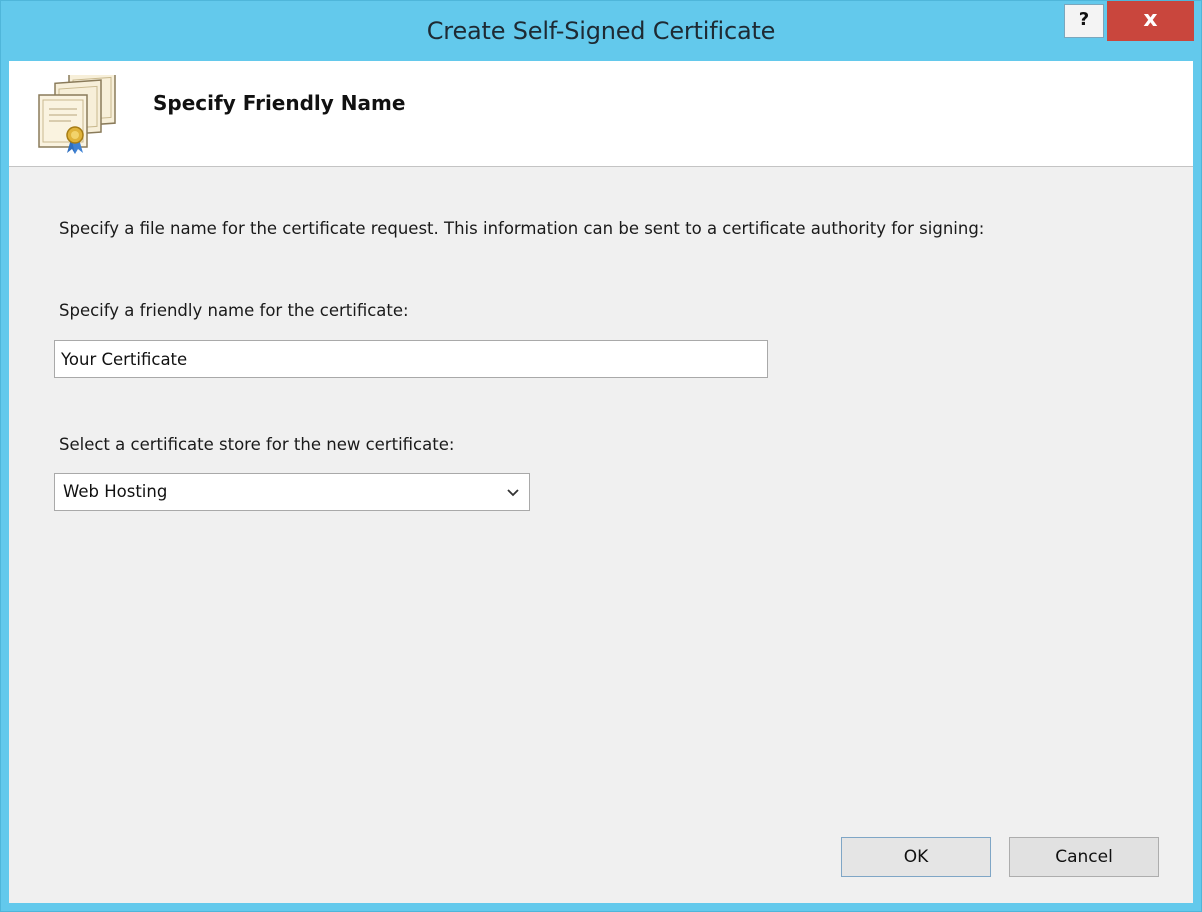  I want to click on cancel-button: Cancel, so click(1084, 857).